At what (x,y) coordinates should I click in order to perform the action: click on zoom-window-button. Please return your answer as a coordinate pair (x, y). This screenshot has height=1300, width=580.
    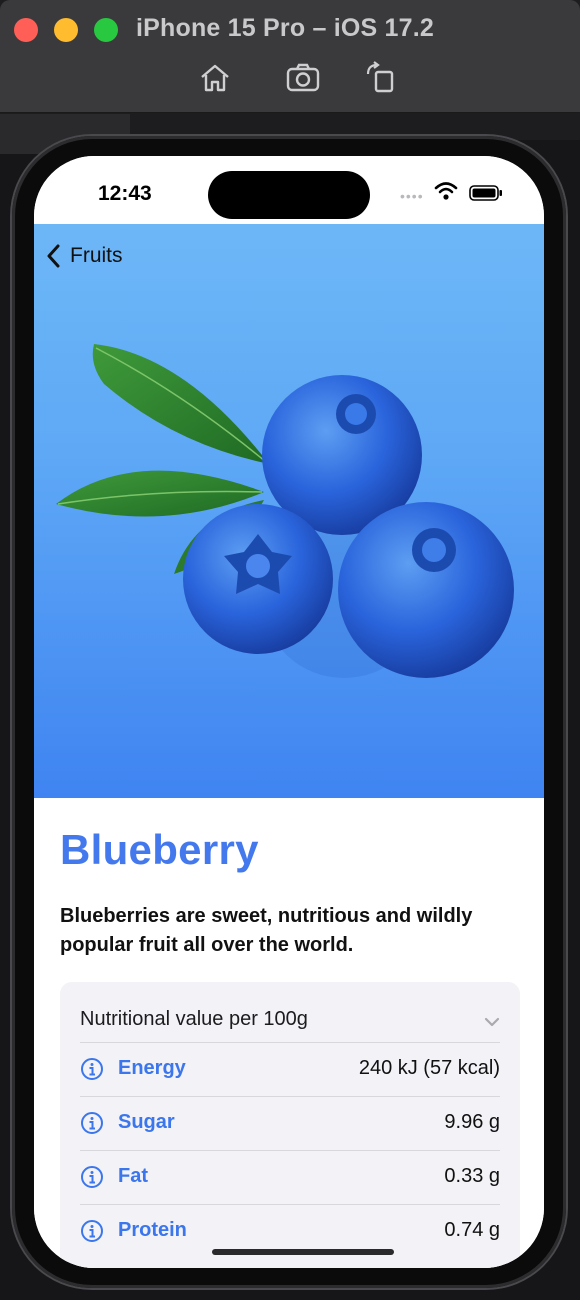
    Looking at the image, I should click on (106, 30).